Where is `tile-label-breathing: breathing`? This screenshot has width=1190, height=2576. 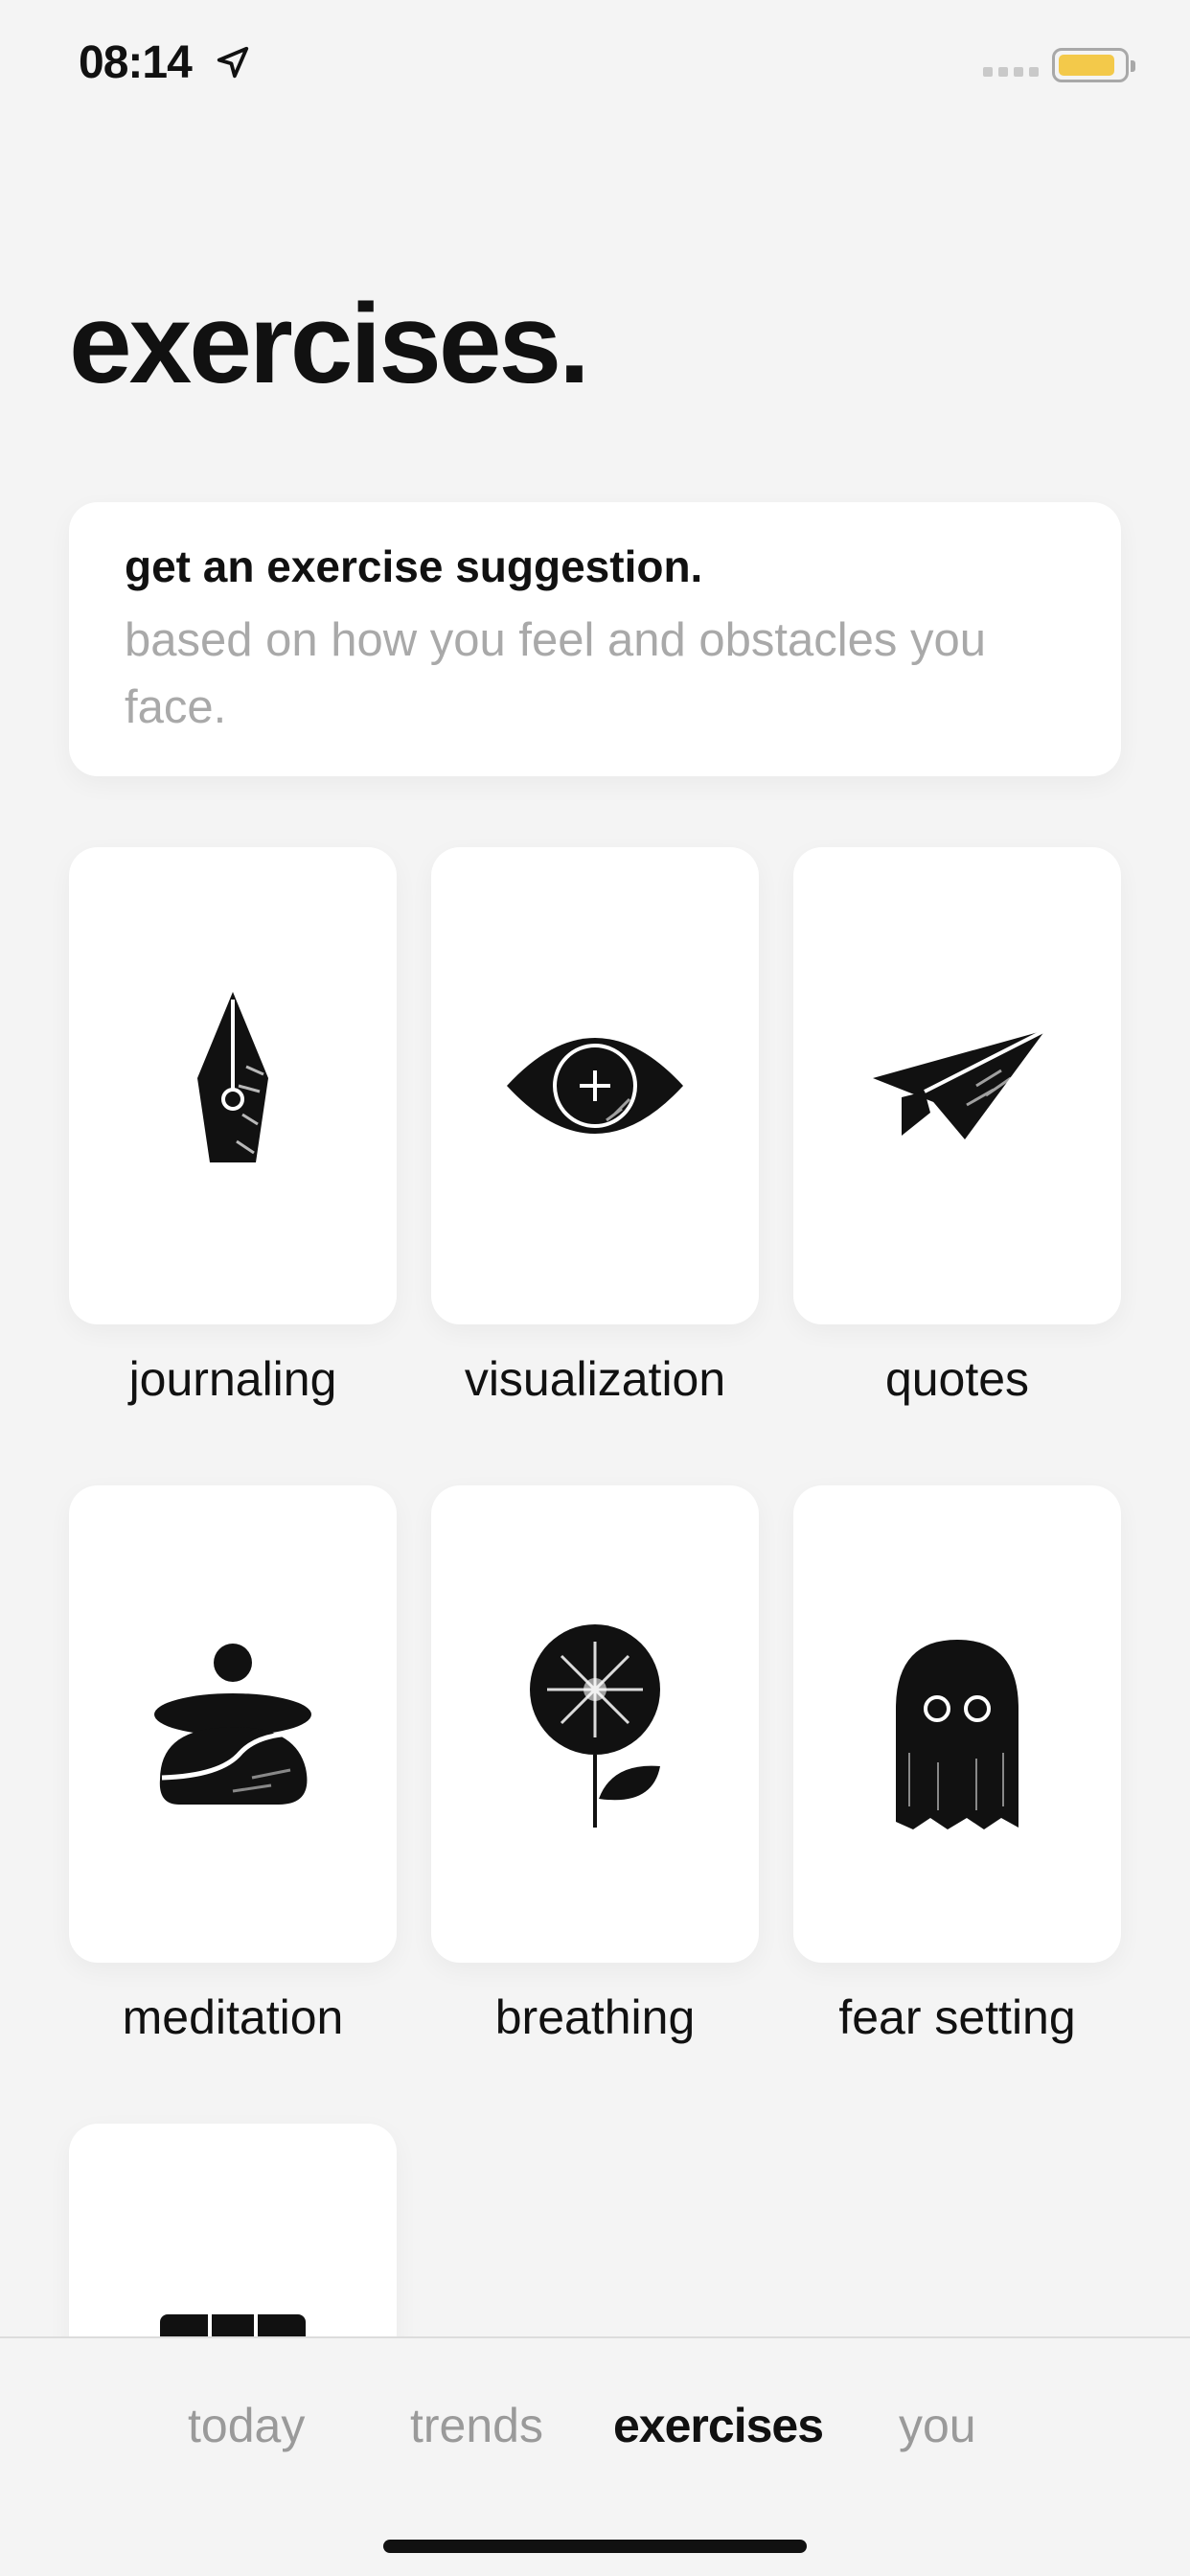 tile-label-breathing: breathing is located at coordinates (595, 2017).